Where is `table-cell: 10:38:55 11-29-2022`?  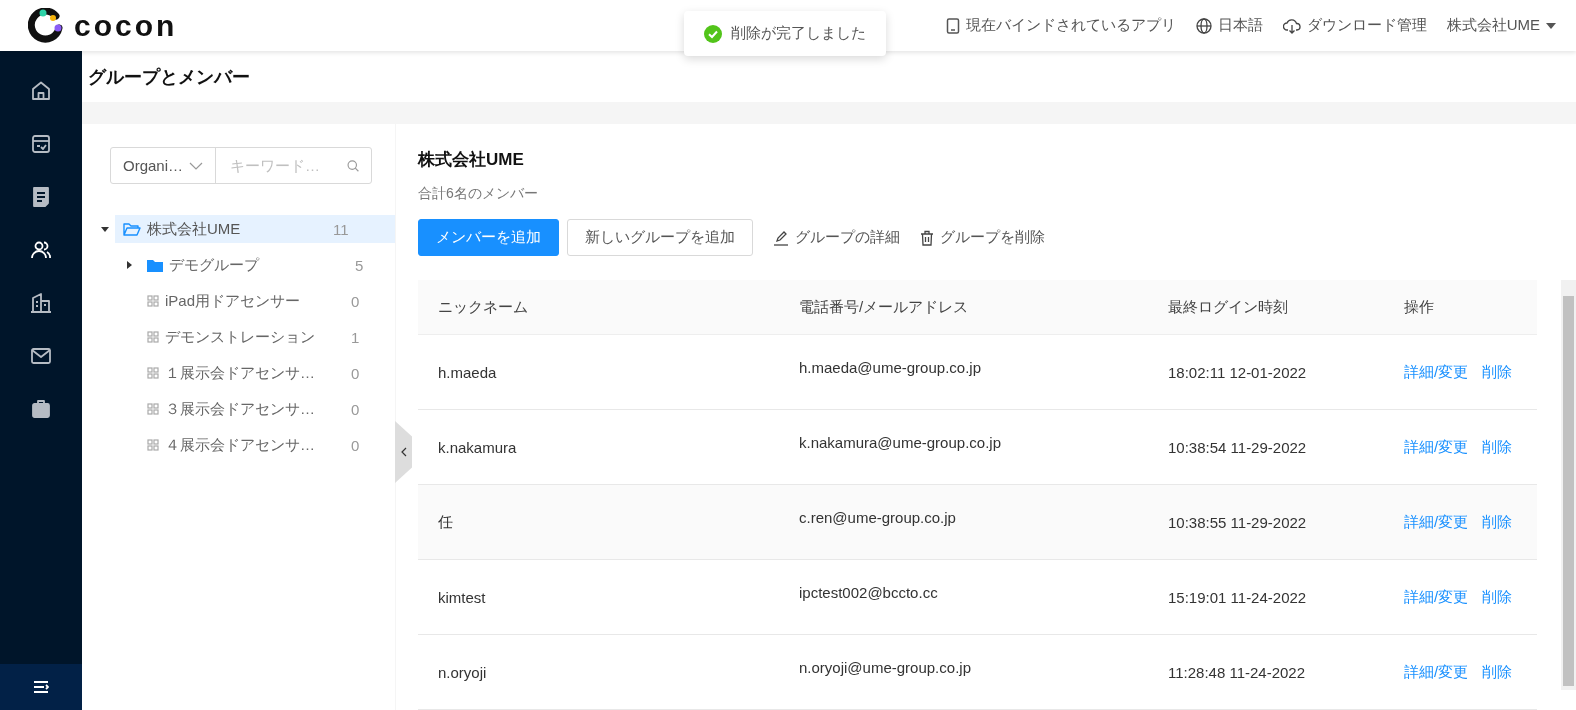
table-cell: 10:38:55 11-29-2022 is located at coordinates (1237, 522).